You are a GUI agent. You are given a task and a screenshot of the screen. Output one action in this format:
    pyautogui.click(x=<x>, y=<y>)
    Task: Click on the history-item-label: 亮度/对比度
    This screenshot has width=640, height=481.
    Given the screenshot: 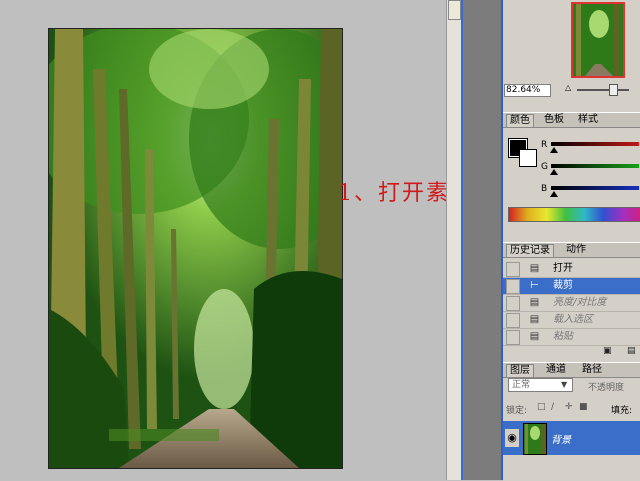 What is the action you would take?
    pyautogui.click(x=580, y=302)
    